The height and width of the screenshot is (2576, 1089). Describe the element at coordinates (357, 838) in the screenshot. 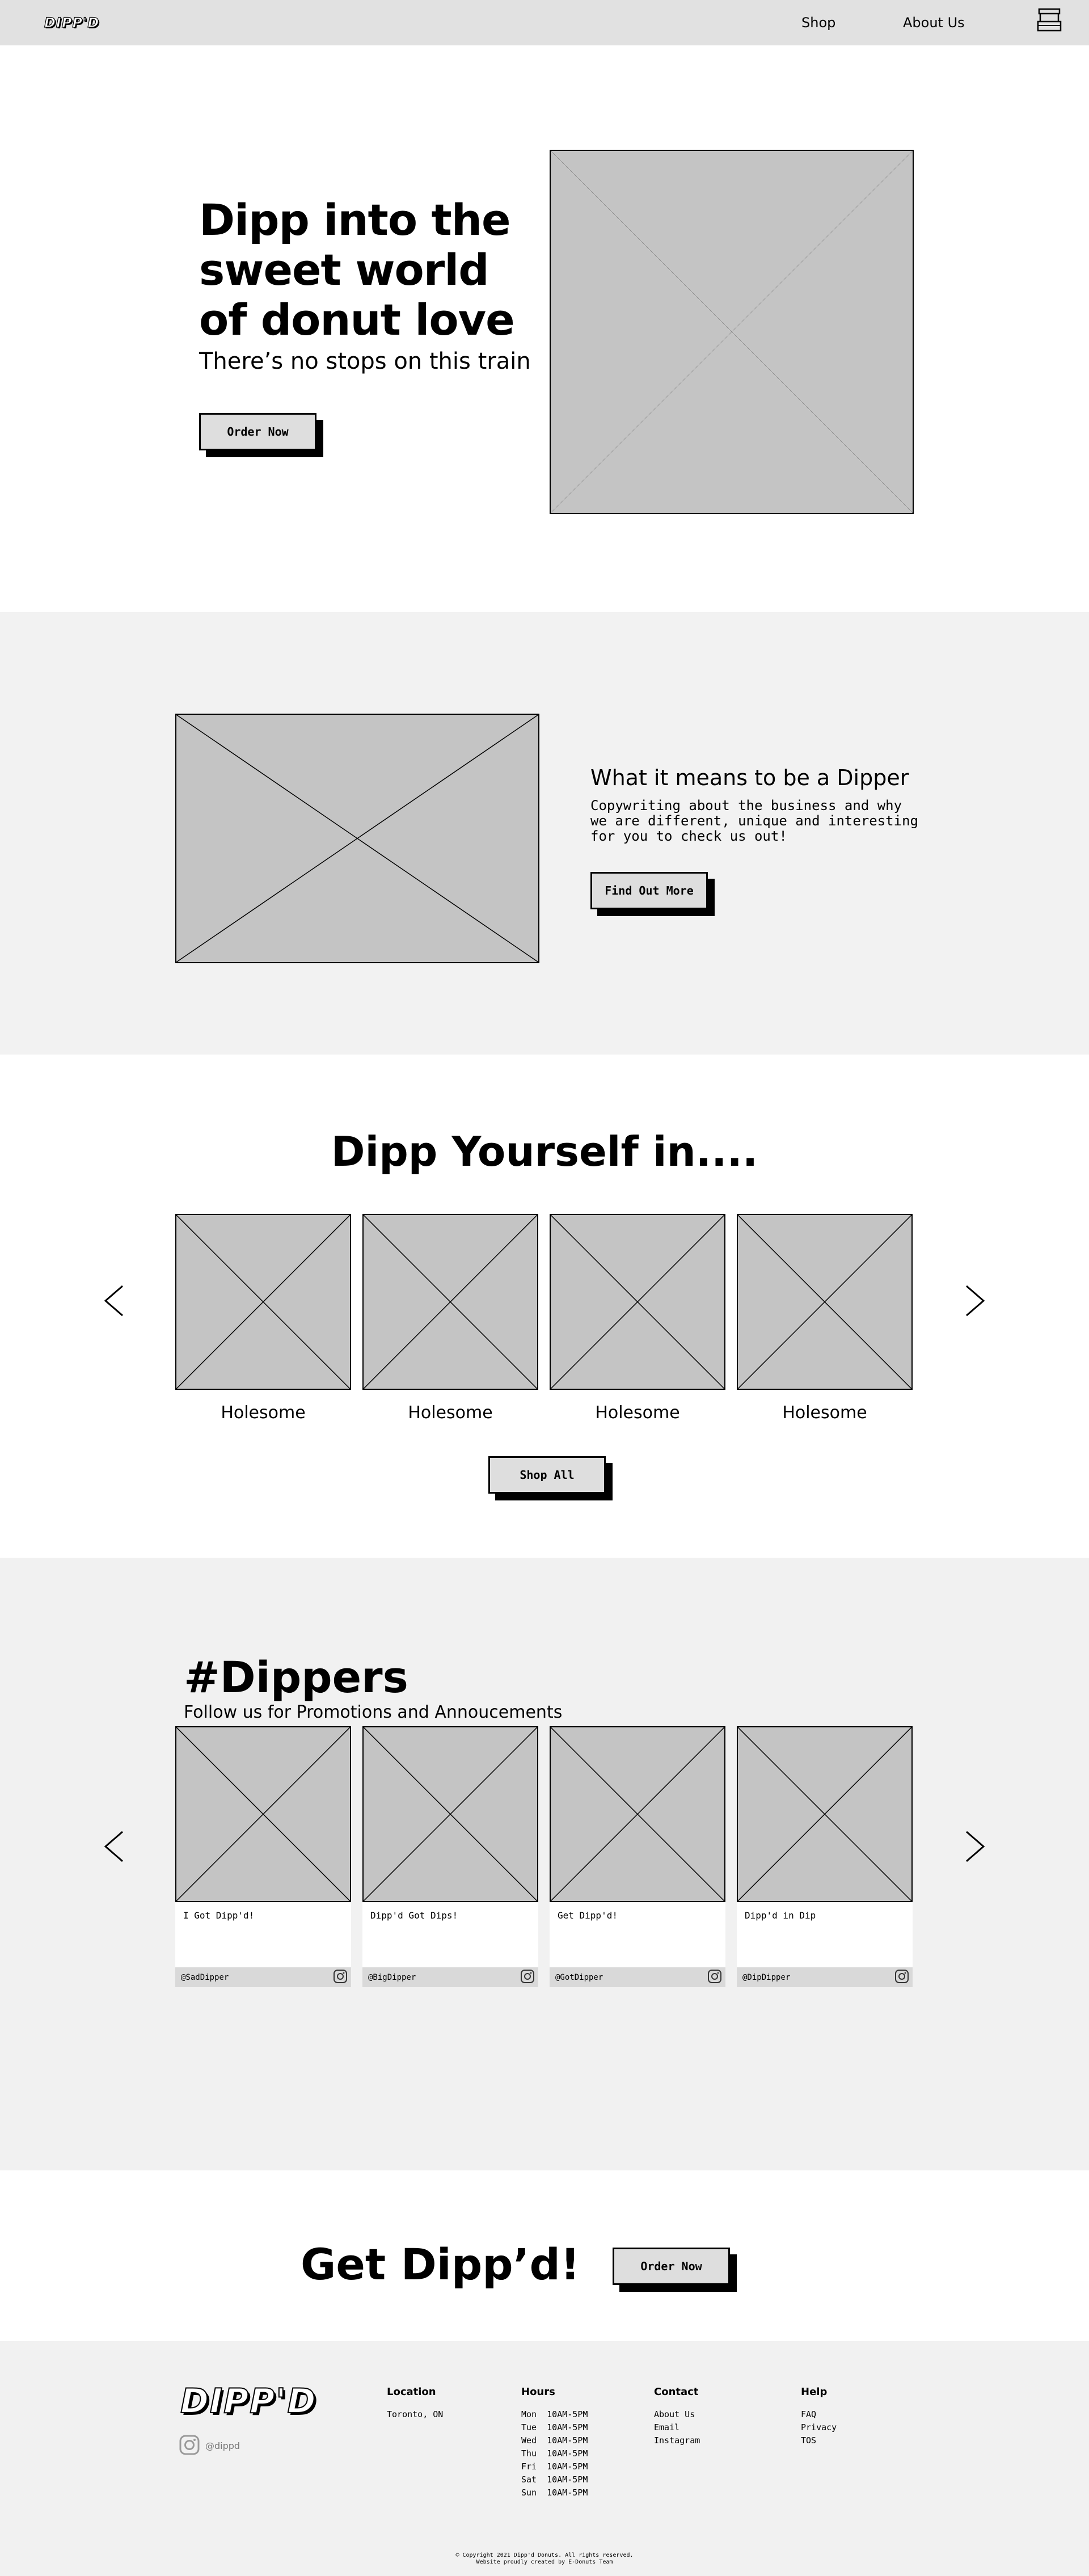

I see `about-image-placeholder` at that location.